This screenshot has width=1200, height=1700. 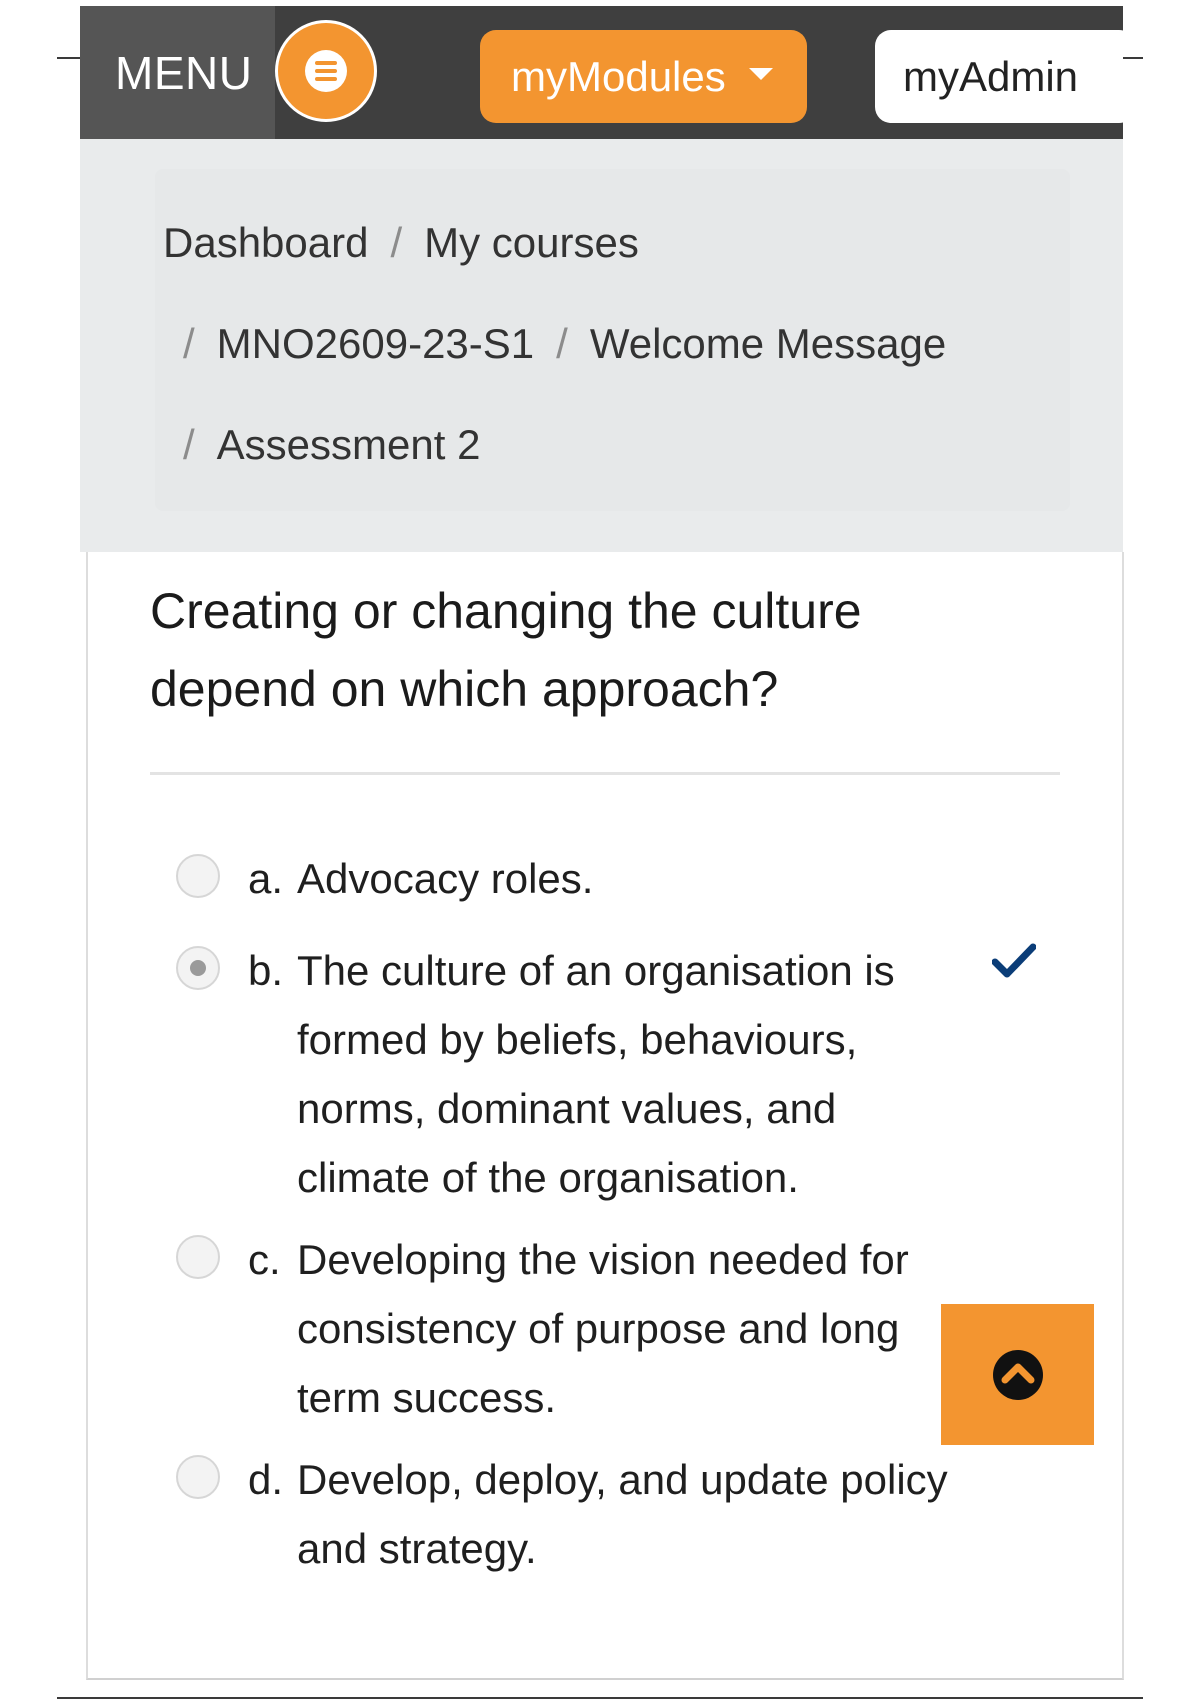 I want to click on scroll-to-top-button, so click(x=1017, y=1374).